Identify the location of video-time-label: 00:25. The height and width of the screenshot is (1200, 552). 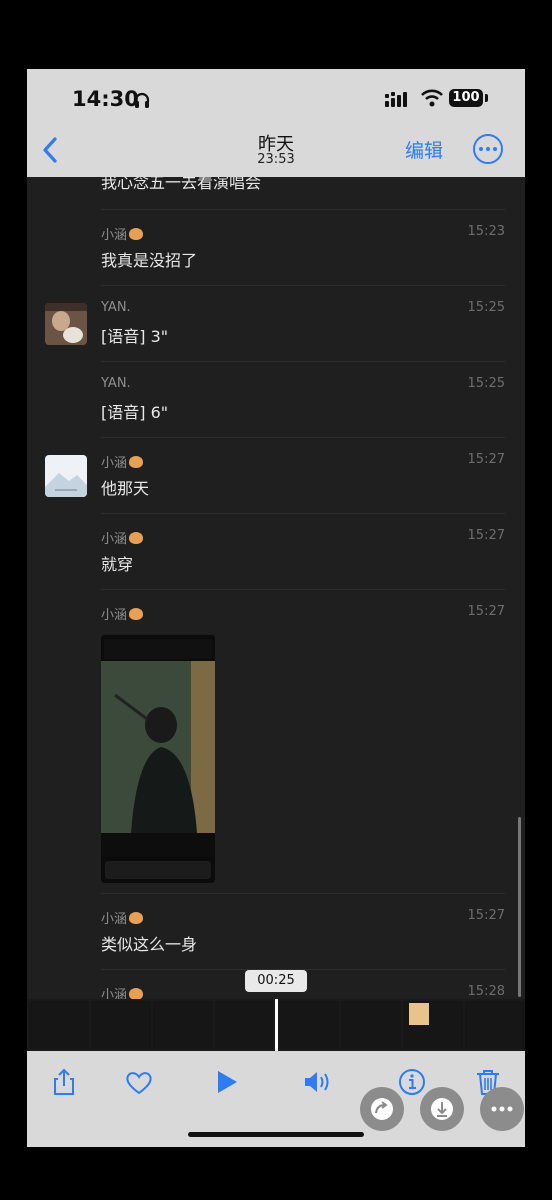
(276, 981).